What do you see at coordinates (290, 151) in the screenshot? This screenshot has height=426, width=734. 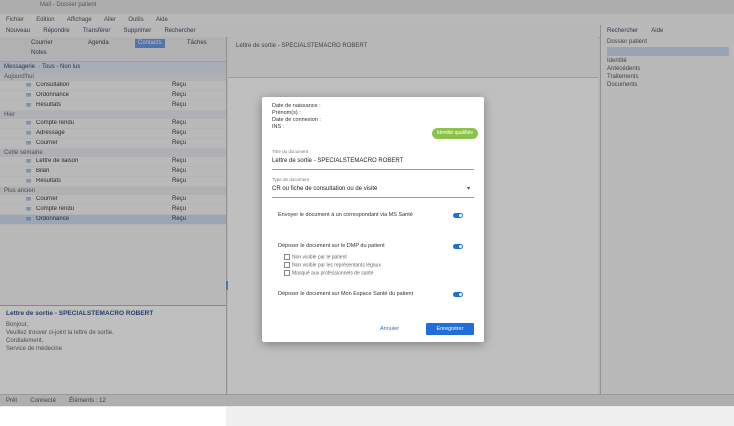 I see `field-label: Titre du document` at bounding box center [290, 151].